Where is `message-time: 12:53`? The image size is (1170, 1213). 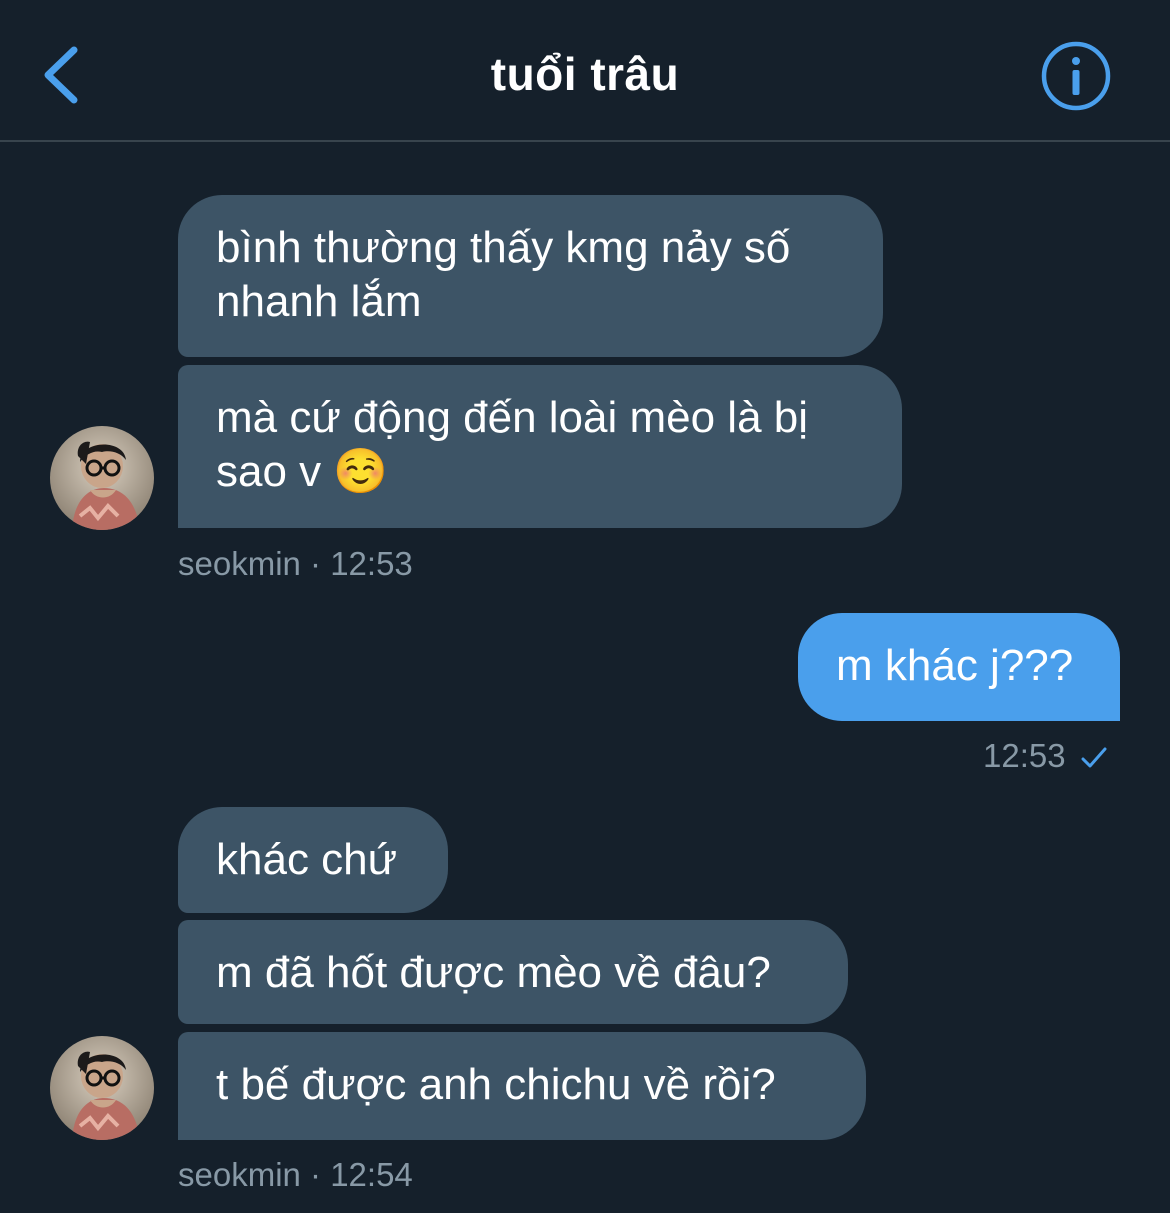
message-time: 12:53 is located at coordinates (1024, 755).